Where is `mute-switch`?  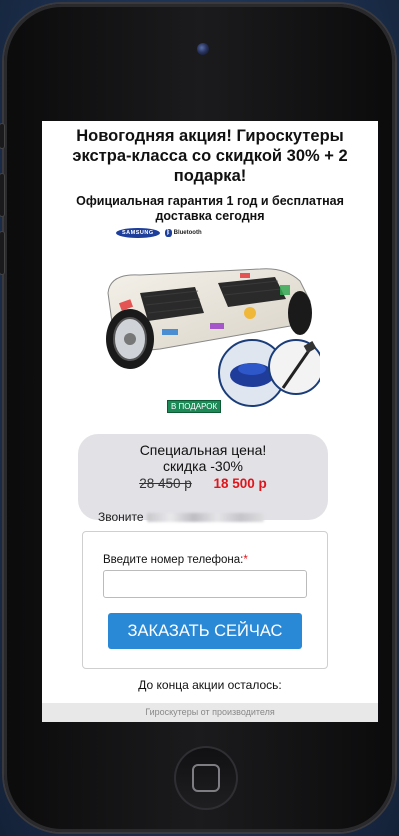 mute-switch is located at coordinates (2, 136).